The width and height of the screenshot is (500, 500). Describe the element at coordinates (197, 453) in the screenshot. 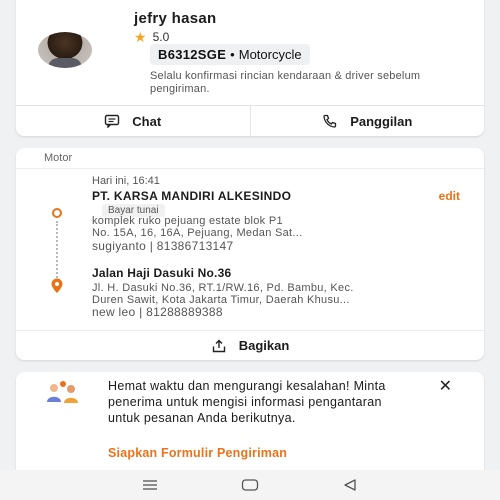

I see `setup-form-link: Siapkan Formulir Pengiriman` at that location.